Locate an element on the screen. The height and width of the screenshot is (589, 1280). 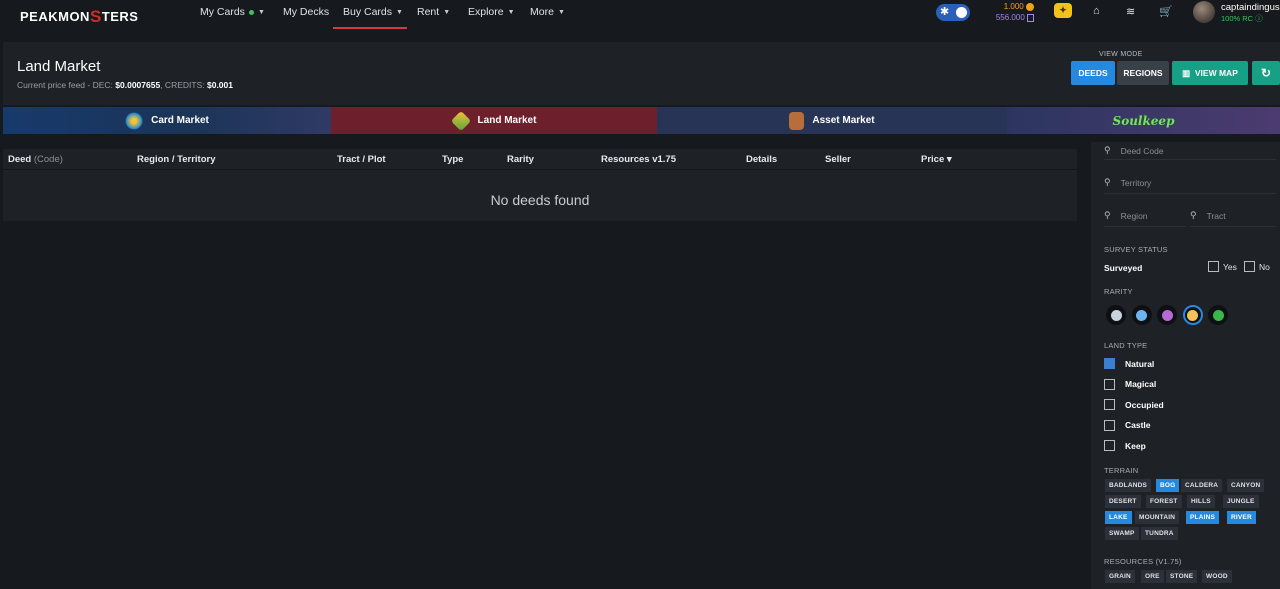
terrain-tundra-tag: TUNDRA is located at coordinates (1159, 533).